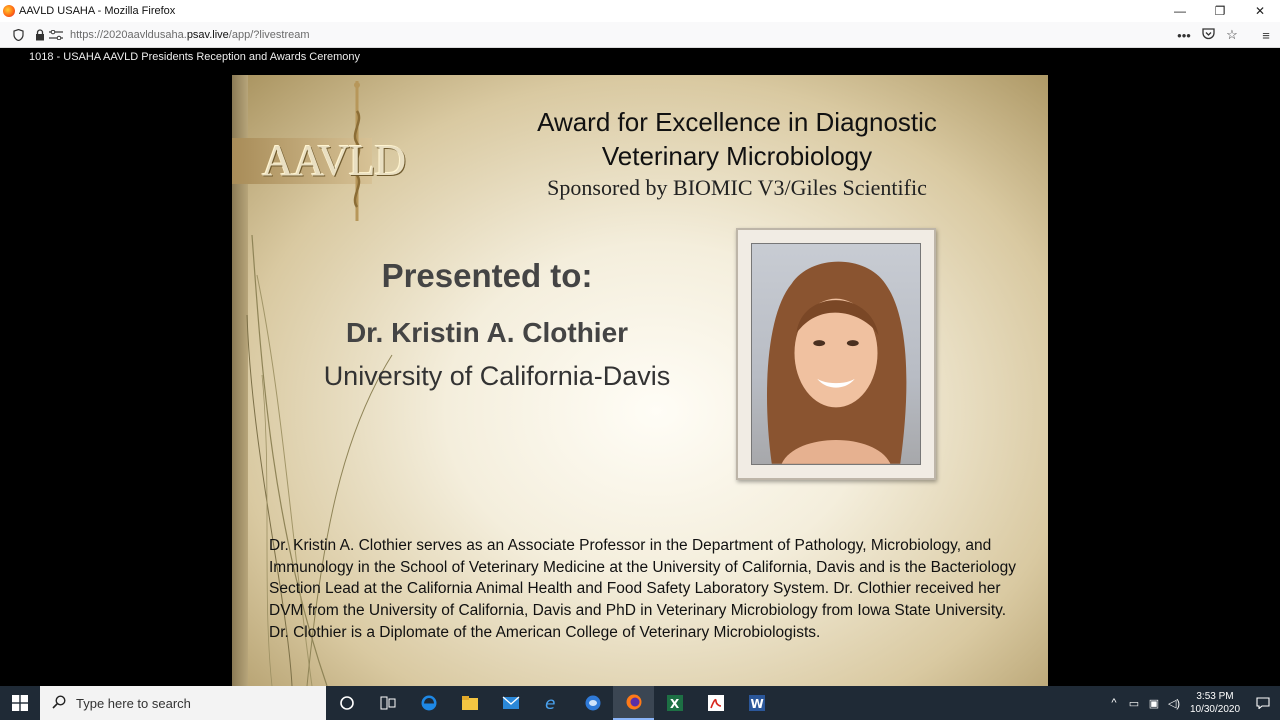  What do you see at coordinates (346, 703) in the screenshot?
I see `cortana-icon` at bounding box center [346, 703].